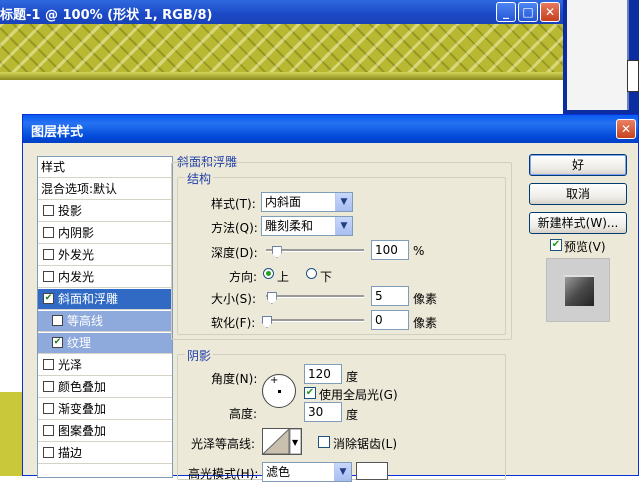  I want to click on angle-label: 角度(N):, so click(234, 379).